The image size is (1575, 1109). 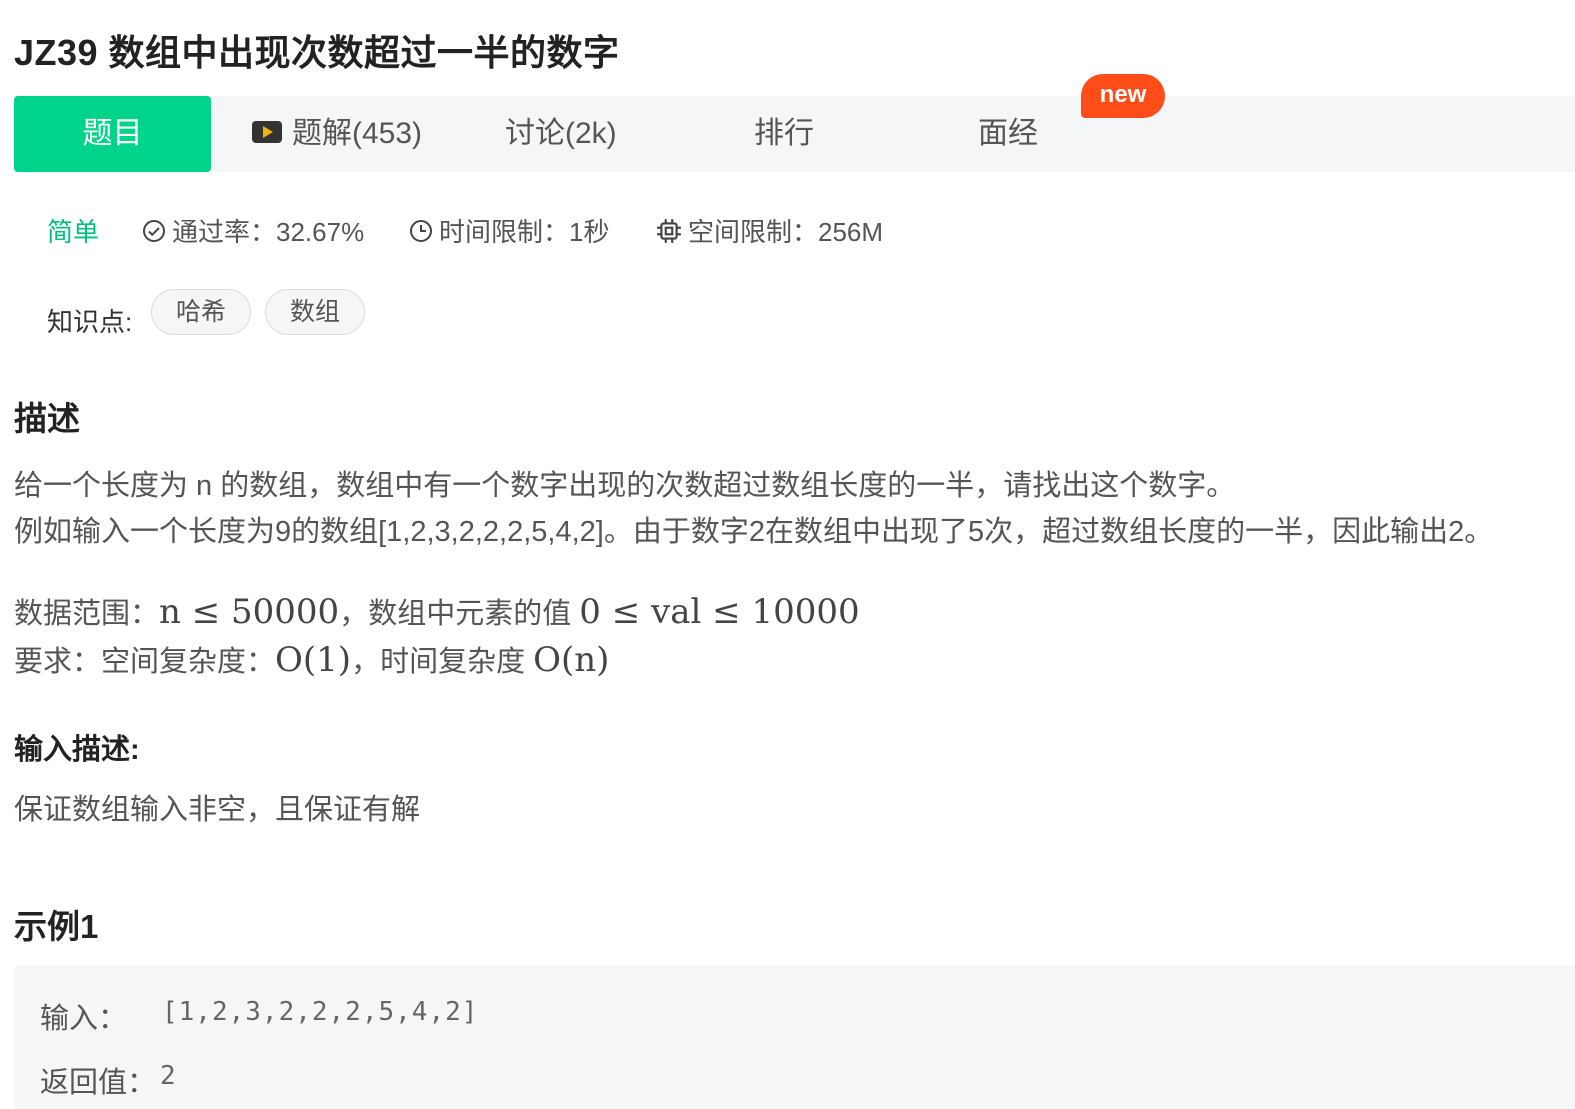 What do you see at coordinates (98, 1083) in the screenshot?
I see `example-output-label: 返回值：` at bounding box center [98, 1083].